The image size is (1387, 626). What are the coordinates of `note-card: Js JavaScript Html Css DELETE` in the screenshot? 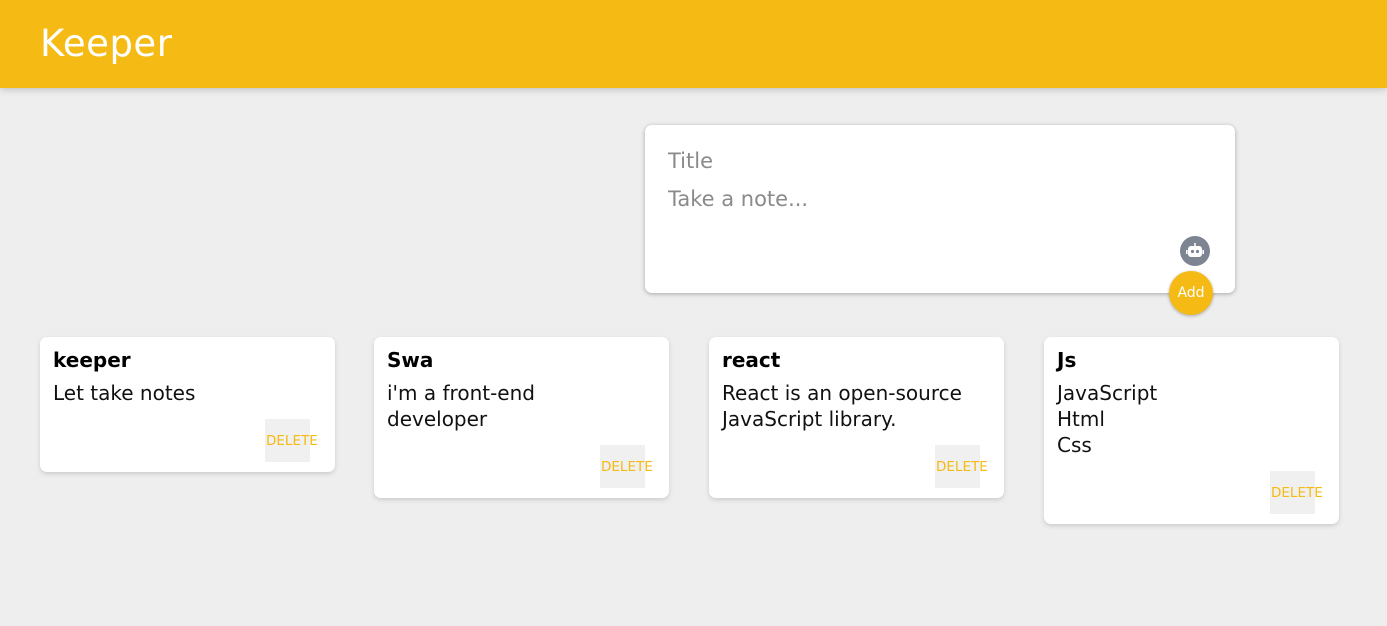 It's located at (1191, 430).